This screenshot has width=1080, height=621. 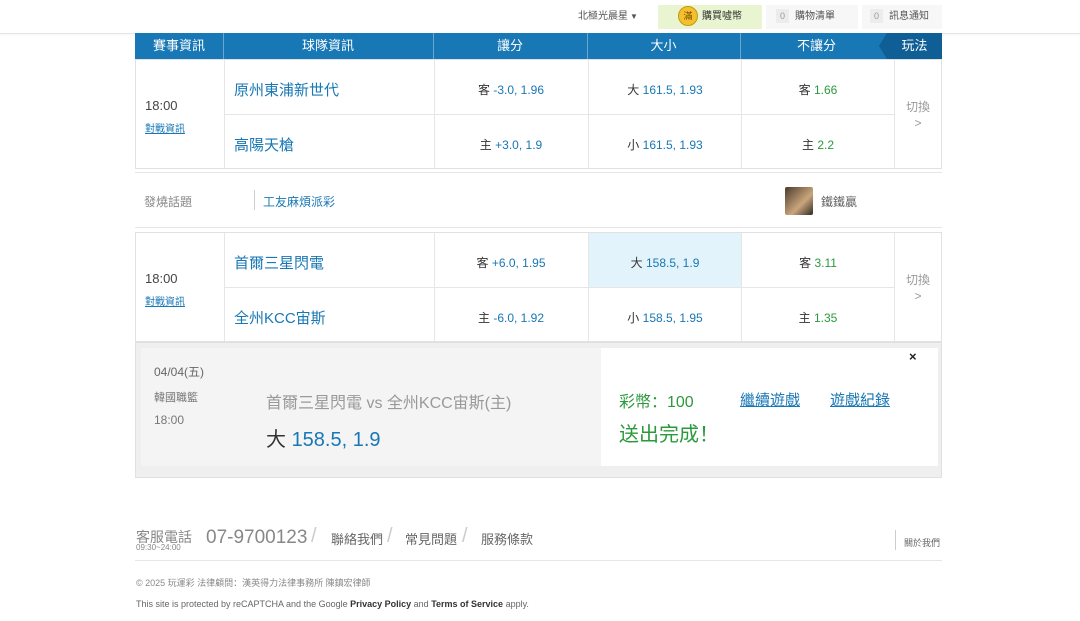 What do you see at coordinates (518, 263) in the screenshot?
I see `odds-value: +6.0, 1.95` at bounding box center [518, 263].